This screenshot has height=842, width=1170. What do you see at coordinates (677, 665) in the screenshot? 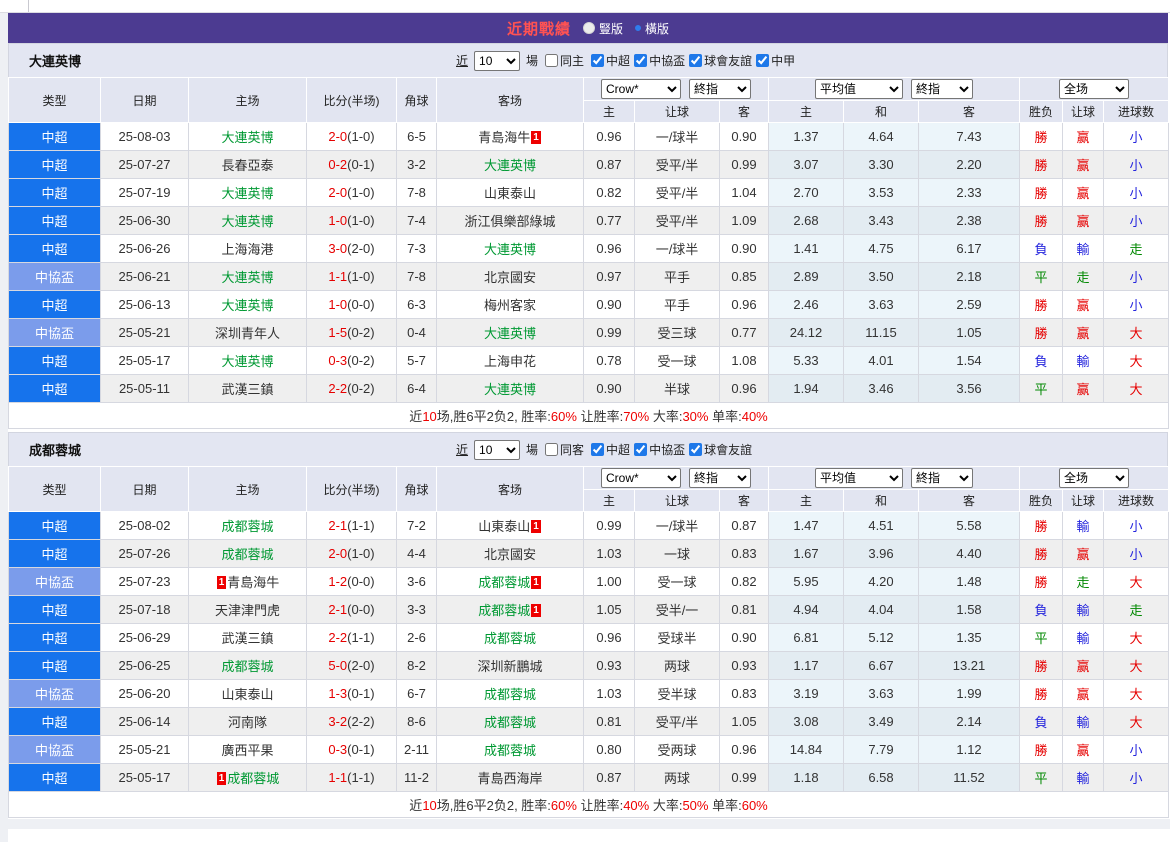
I see `handicap-cell: 两球` at bounding box center [677, 665].